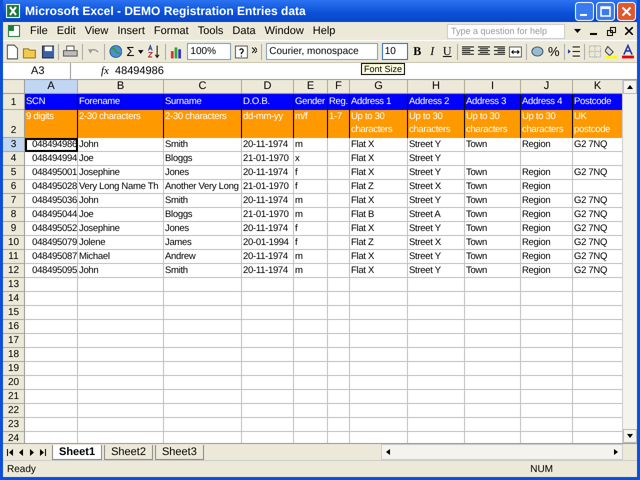 The height and width of the screenshot is (480, 640). I want to click on table-cell: Surname, so click(203, 102).